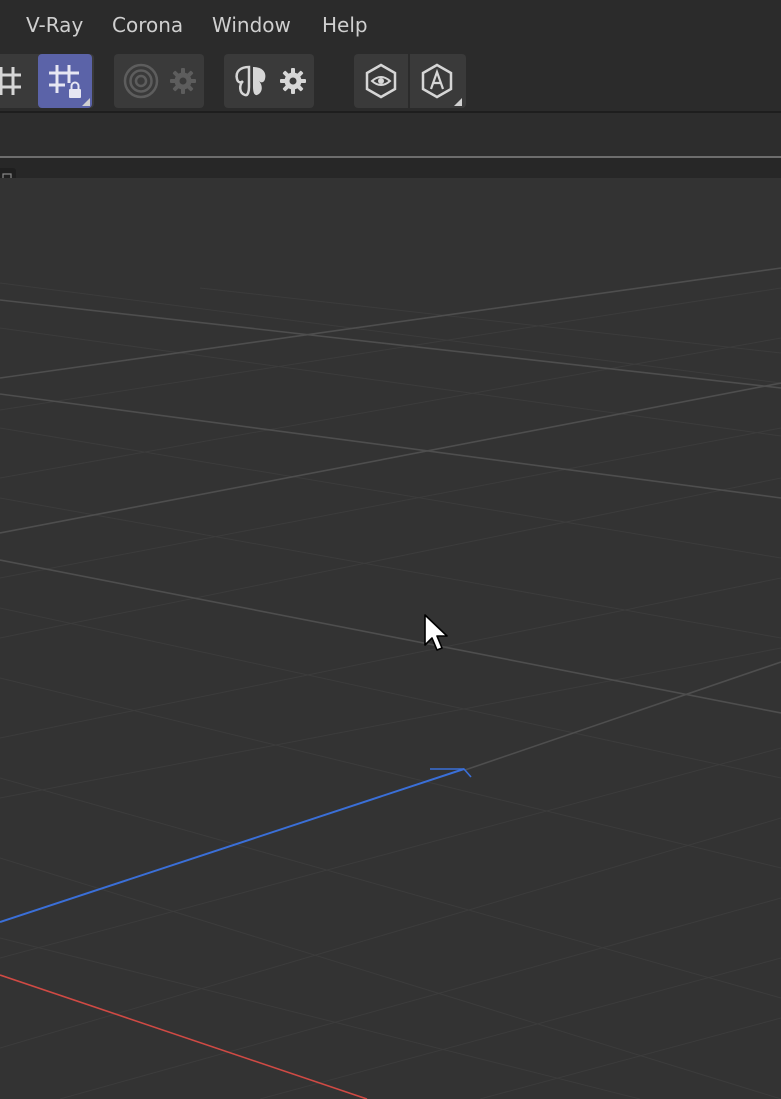 The image size is (781, 1099). I want to click on menu-corona: Corona, so click(147, 25).